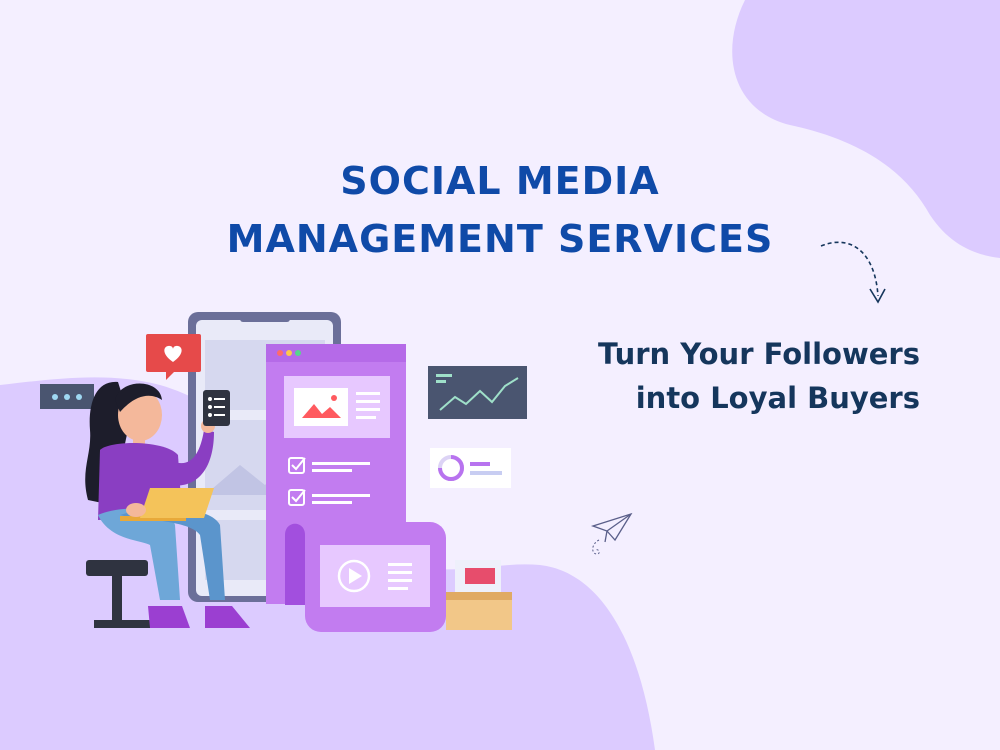 Image resolution: width=1000 pixels, height=750 pixels. I want to click on chat-dots-icon, so click(67, 396).